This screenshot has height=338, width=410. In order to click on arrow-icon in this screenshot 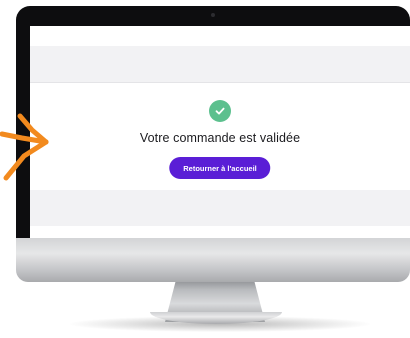, I will do `click(24, 147)`.